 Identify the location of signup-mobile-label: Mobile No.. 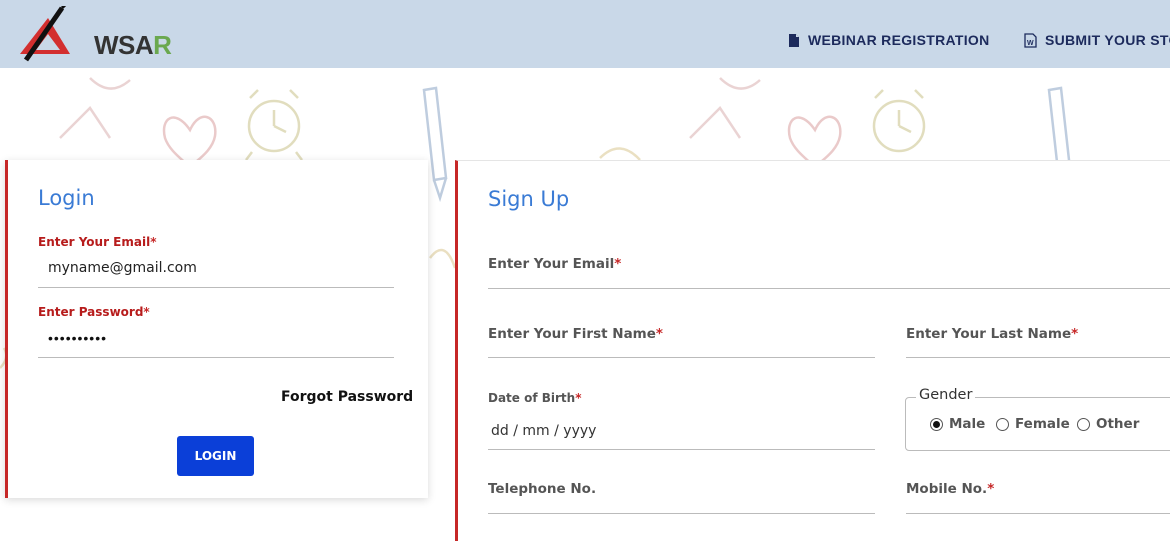
(947, 489).